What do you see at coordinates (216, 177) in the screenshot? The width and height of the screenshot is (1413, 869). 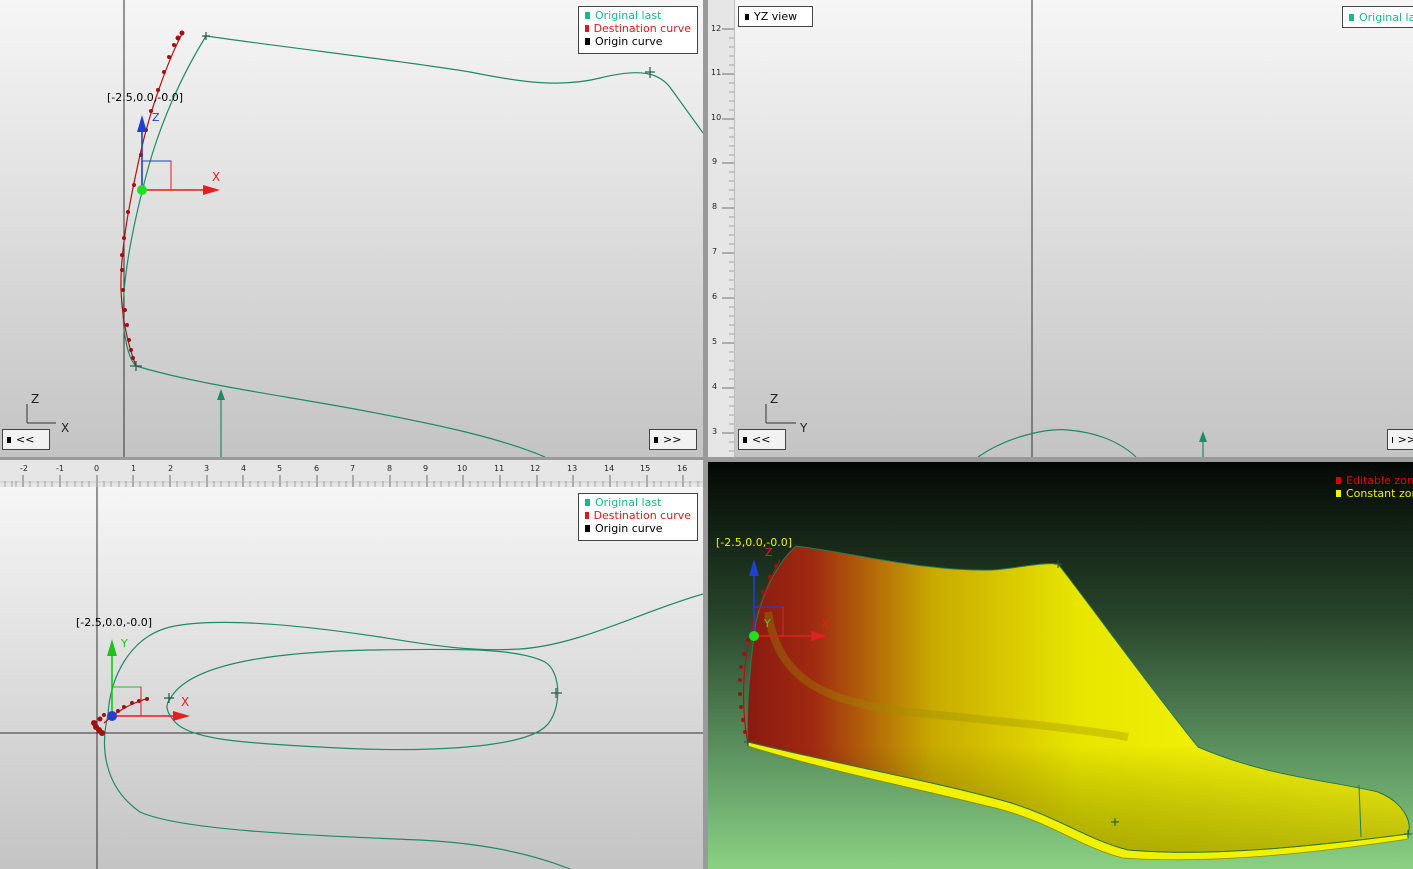 I see `gizmo-x-label: X` at bounding box center [216, 177].